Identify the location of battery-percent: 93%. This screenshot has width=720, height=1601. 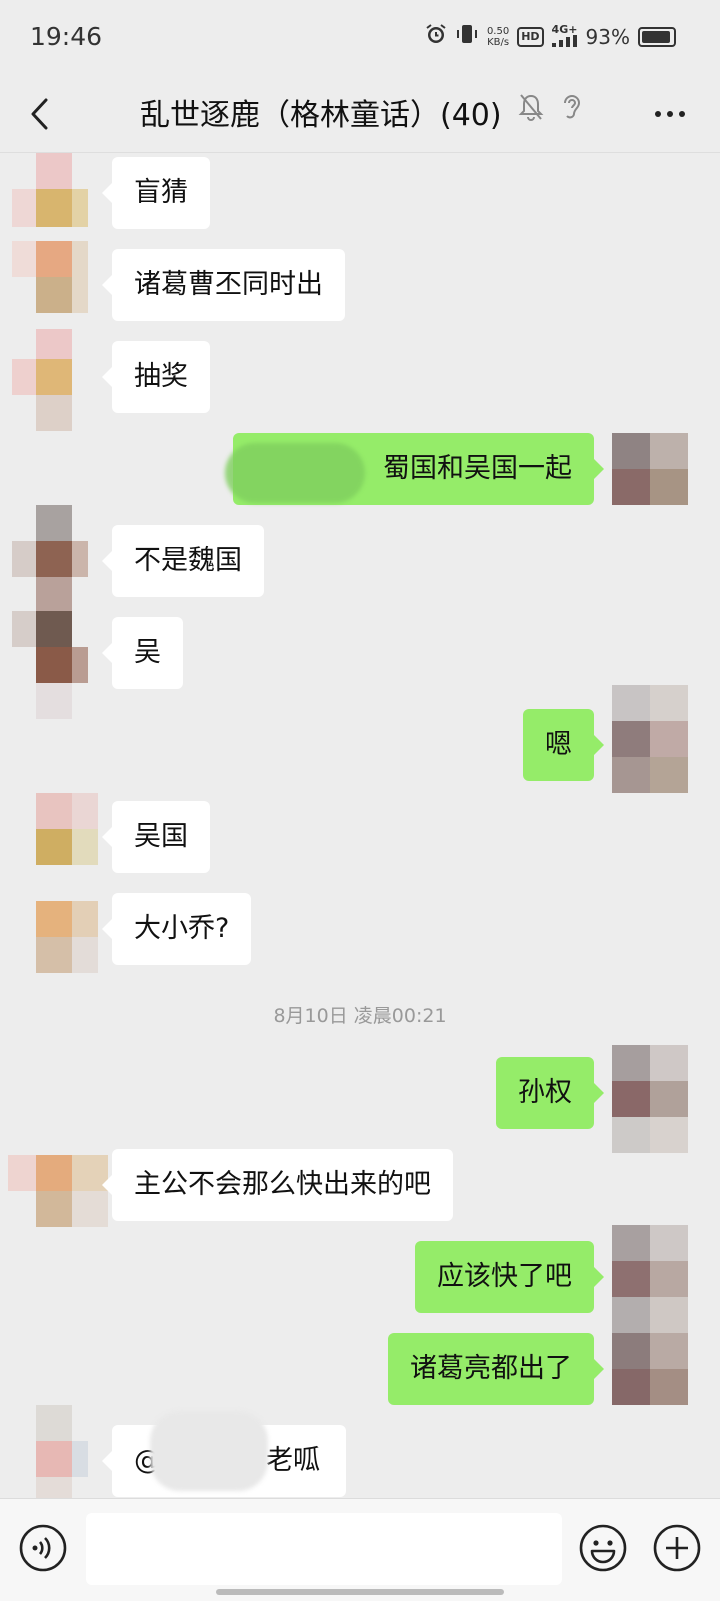
(607, 36).